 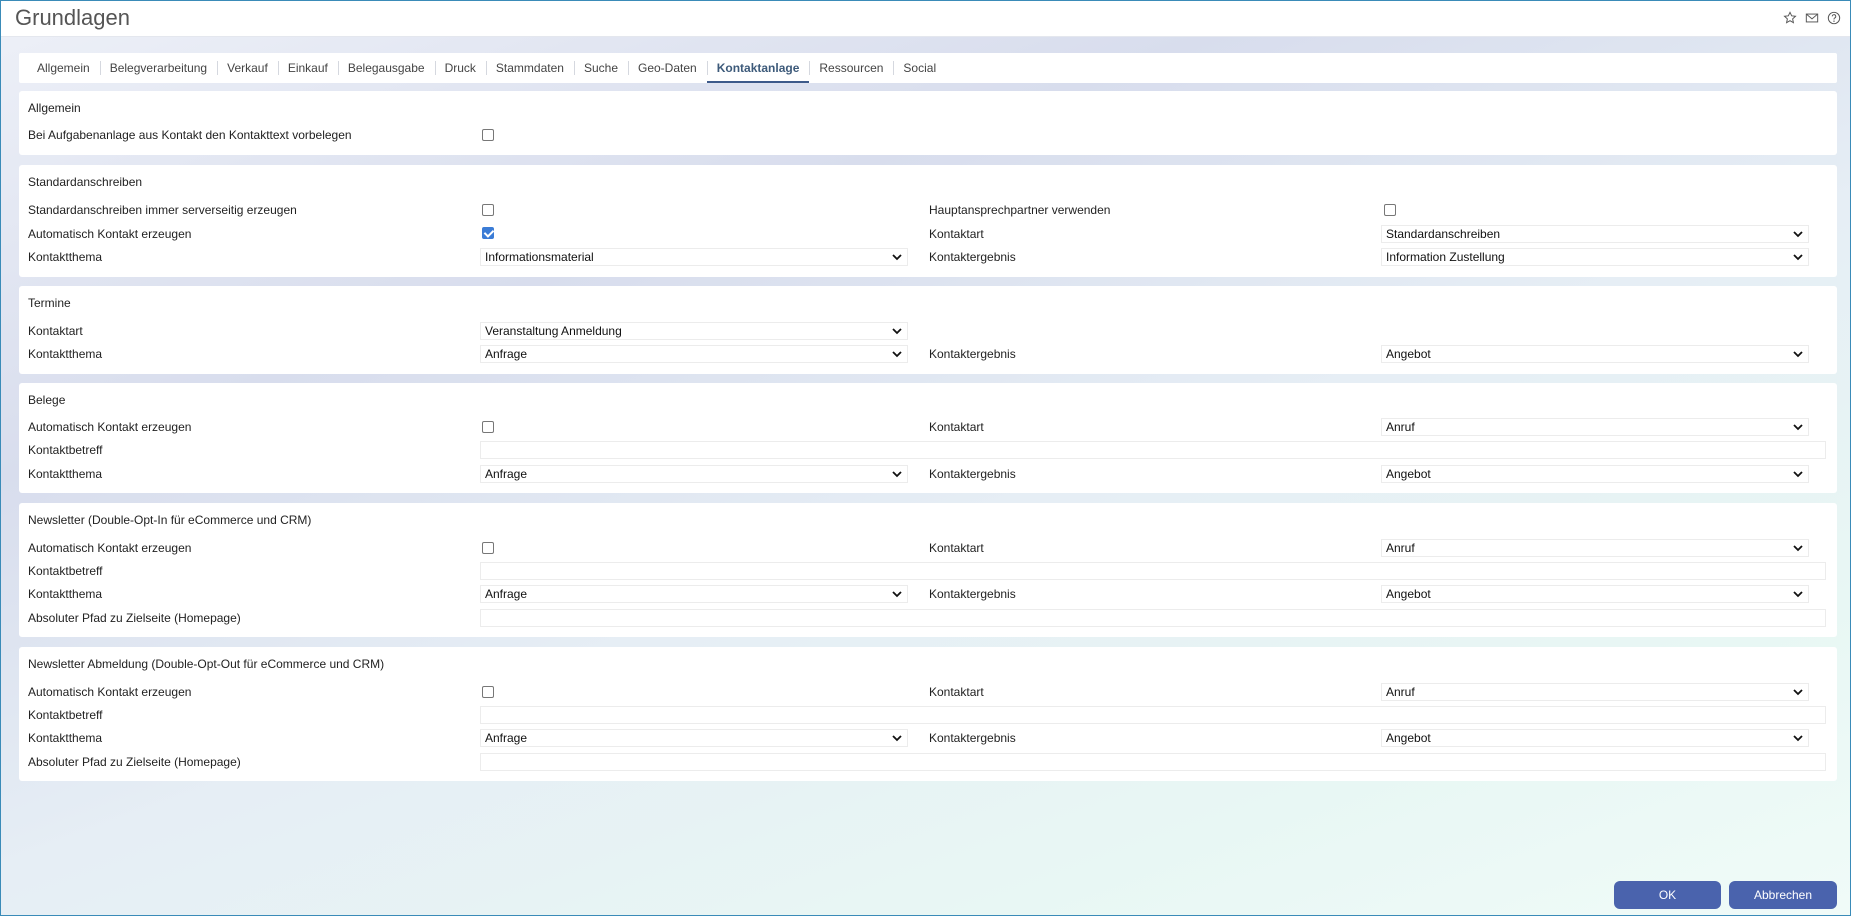 I want to click on tab-druck: Druck, so click(x=460, y=68).